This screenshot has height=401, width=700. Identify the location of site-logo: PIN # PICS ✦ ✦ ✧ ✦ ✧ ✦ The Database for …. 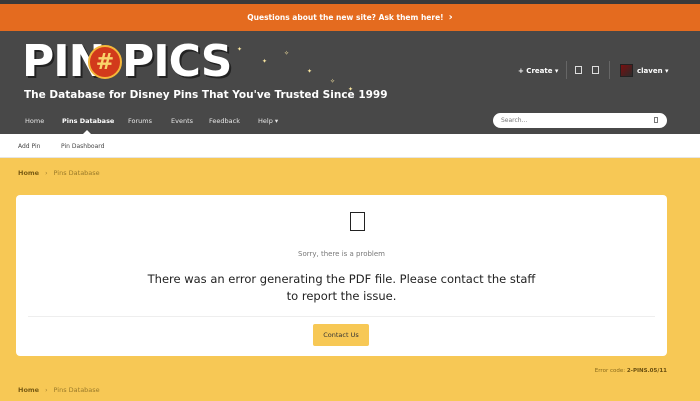
(205, 70).